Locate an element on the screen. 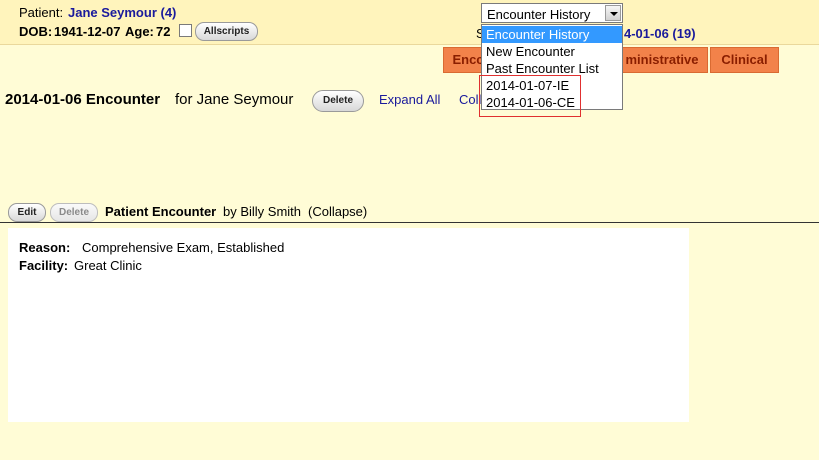  dob-label: DOB: is located at coordinates (36, 31).